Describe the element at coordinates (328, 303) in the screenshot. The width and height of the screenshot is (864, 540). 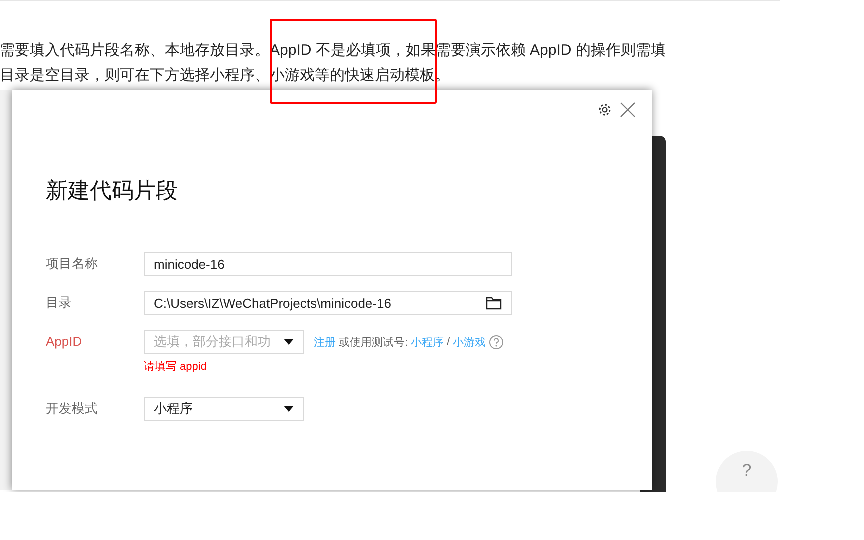
I see `directory-field: C:\Users\IZ\WeChatProjects\minicode-16` at that location.